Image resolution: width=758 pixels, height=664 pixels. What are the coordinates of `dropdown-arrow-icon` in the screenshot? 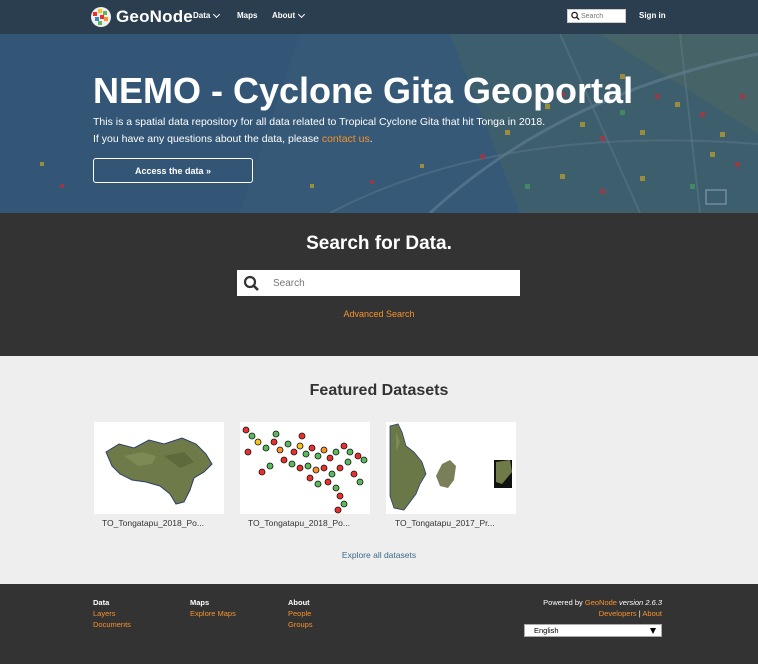 It's located at (653, 631).